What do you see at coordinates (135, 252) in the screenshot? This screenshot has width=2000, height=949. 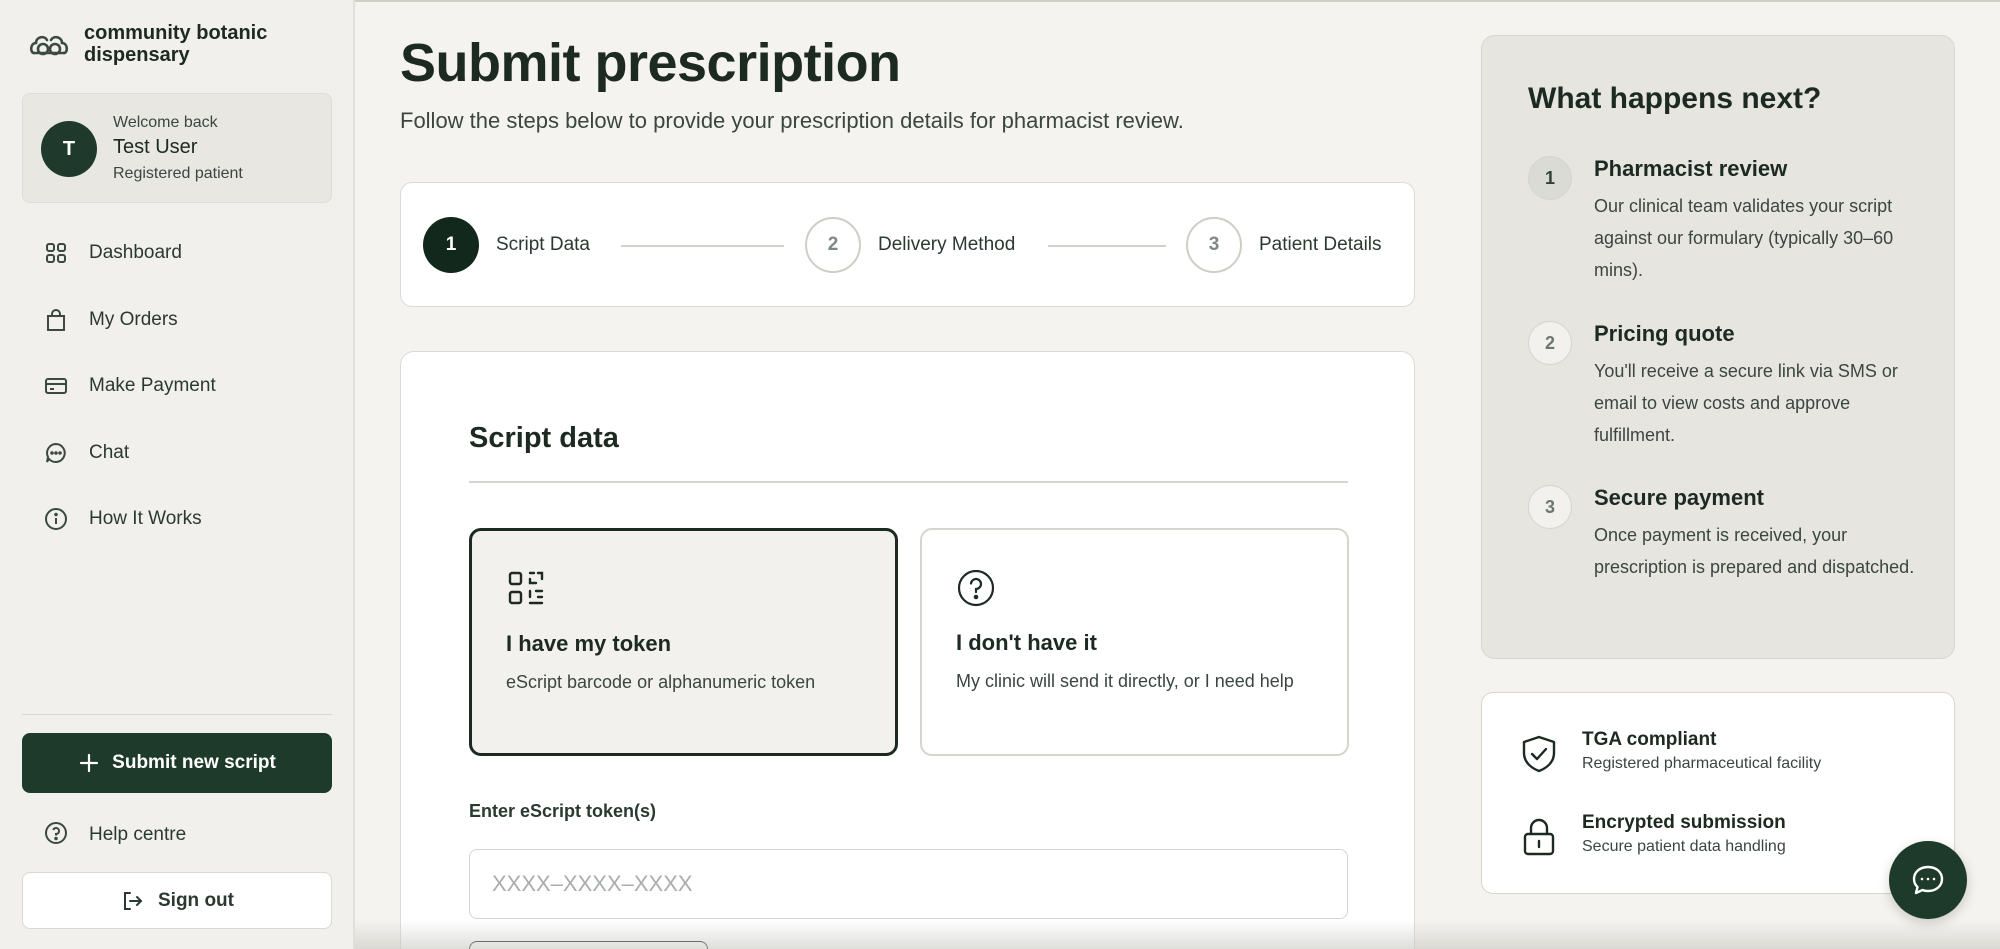 I see `sidebar-item-label: Dashboard` at bounding box center [135, 252].